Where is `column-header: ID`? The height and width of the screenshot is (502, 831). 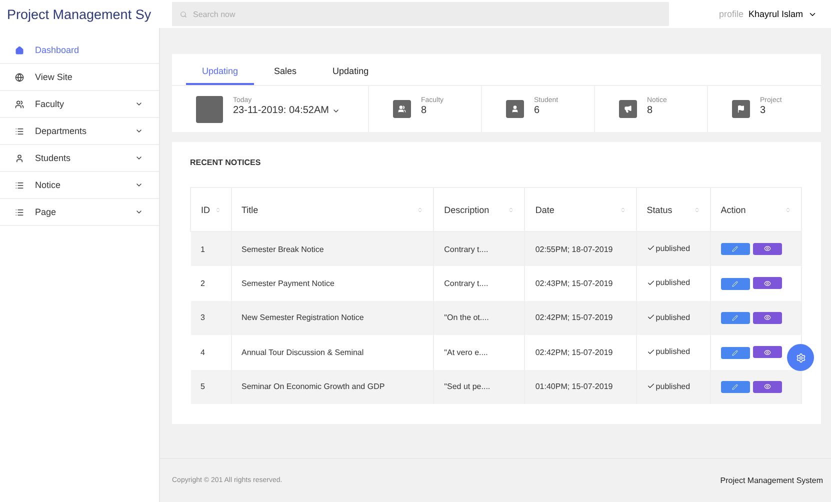
column-header: ID is located at coordinates (211, 210).